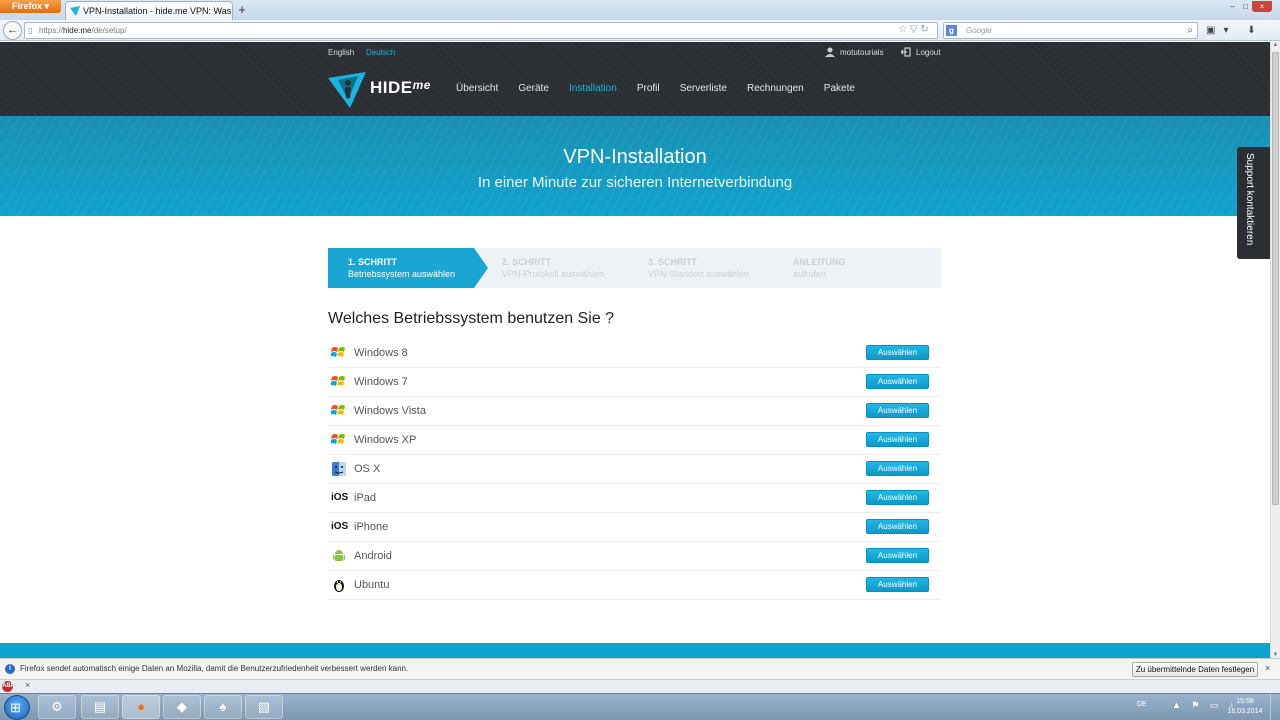  I want to click on os-name: iPad, so click(365, 498).